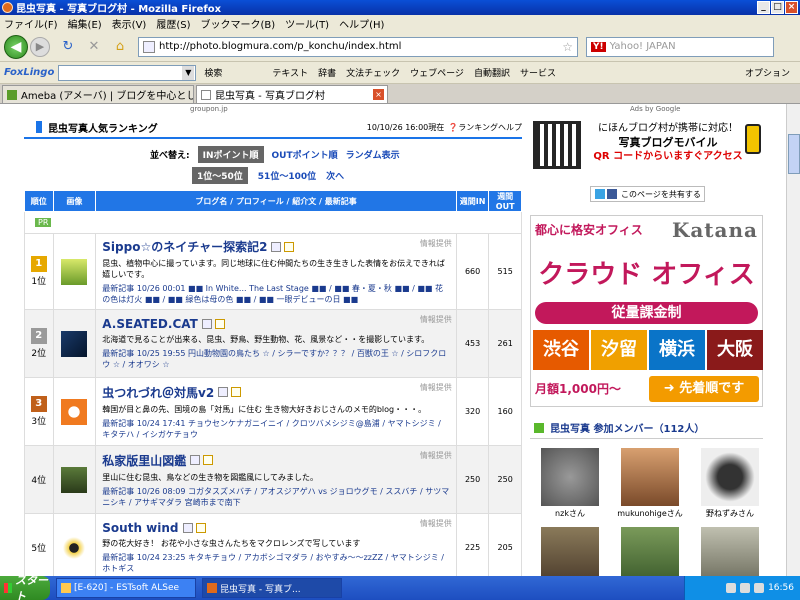  I want to click on tab-konchu: 昆虫写真 - 写真ブログ村 ×, so click(292, 94).